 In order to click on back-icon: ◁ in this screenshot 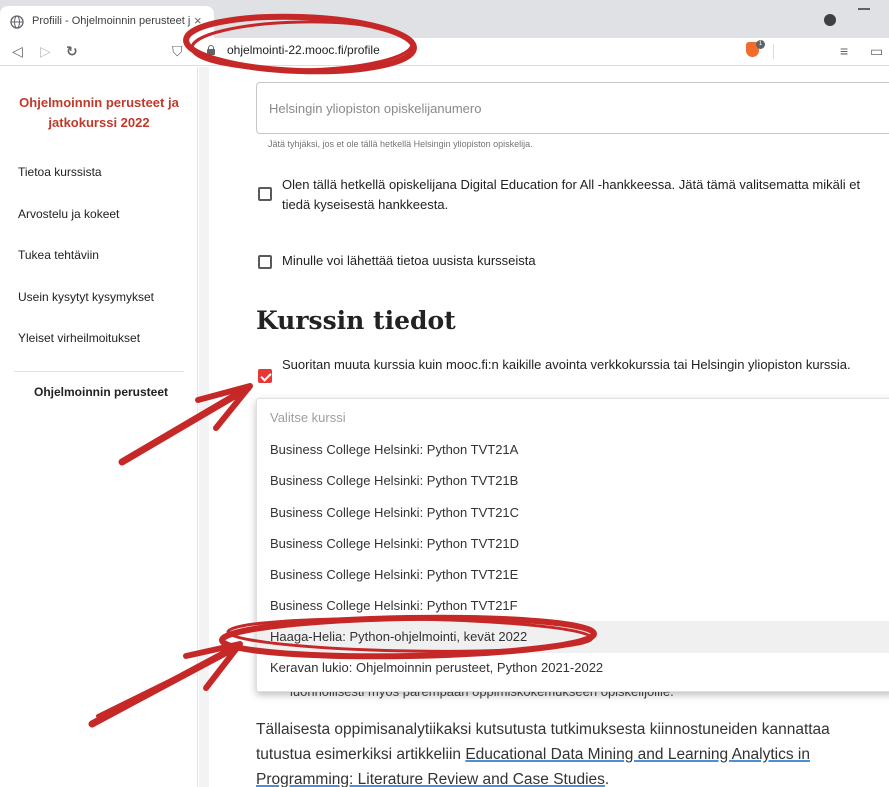, I will do `click(17, 51)`.